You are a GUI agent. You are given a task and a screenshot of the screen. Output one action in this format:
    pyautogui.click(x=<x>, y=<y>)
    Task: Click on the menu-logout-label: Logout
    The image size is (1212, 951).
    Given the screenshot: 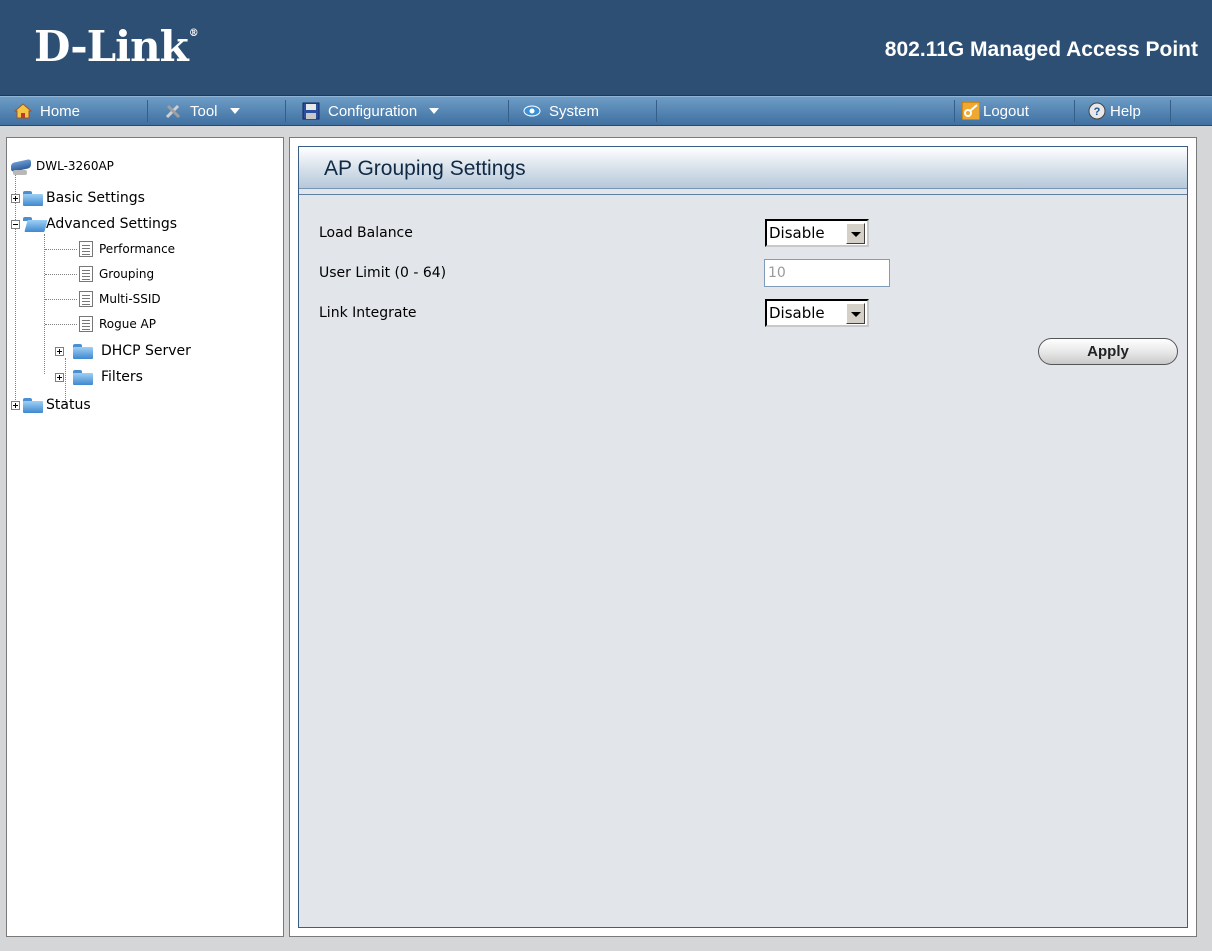 What is the action you would take?
    pyautogui.click(x=1006, y=111)
    